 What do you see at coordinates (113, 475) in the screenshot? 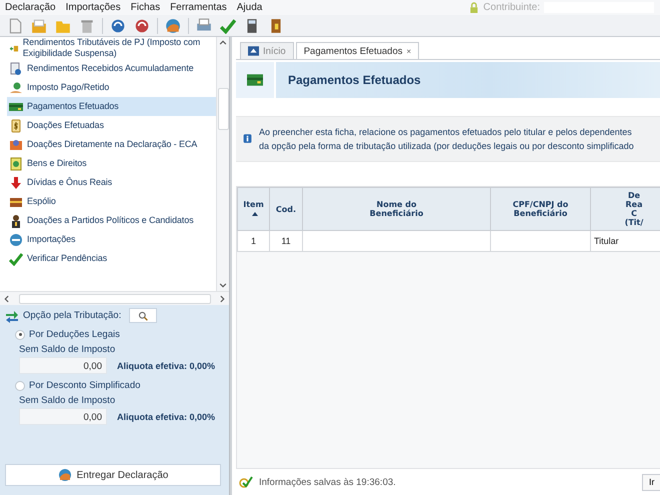
I see `submit-button: Entregar Declaração` at bounding box center [113, 475].